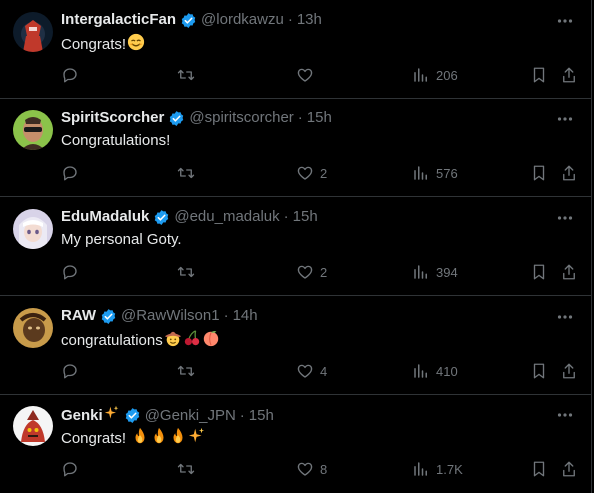  I want to click on timestamp: 13h, so click(309, 20).